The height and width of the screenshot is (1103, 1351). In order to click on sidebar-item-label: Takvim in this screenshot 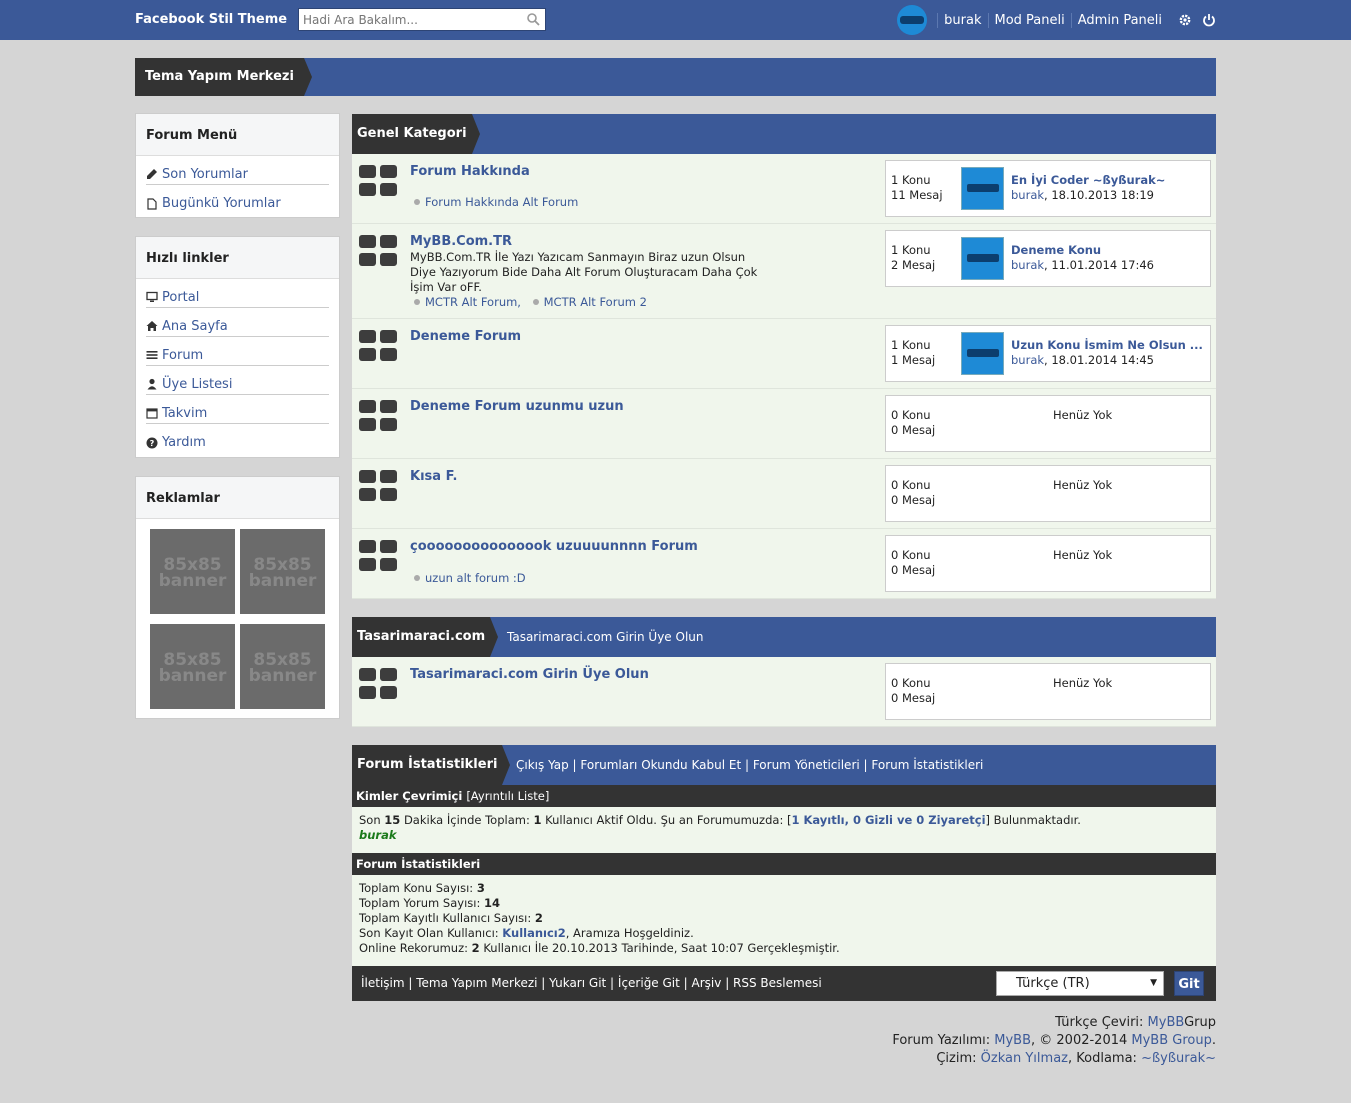, I will do `click(185, 413)`.